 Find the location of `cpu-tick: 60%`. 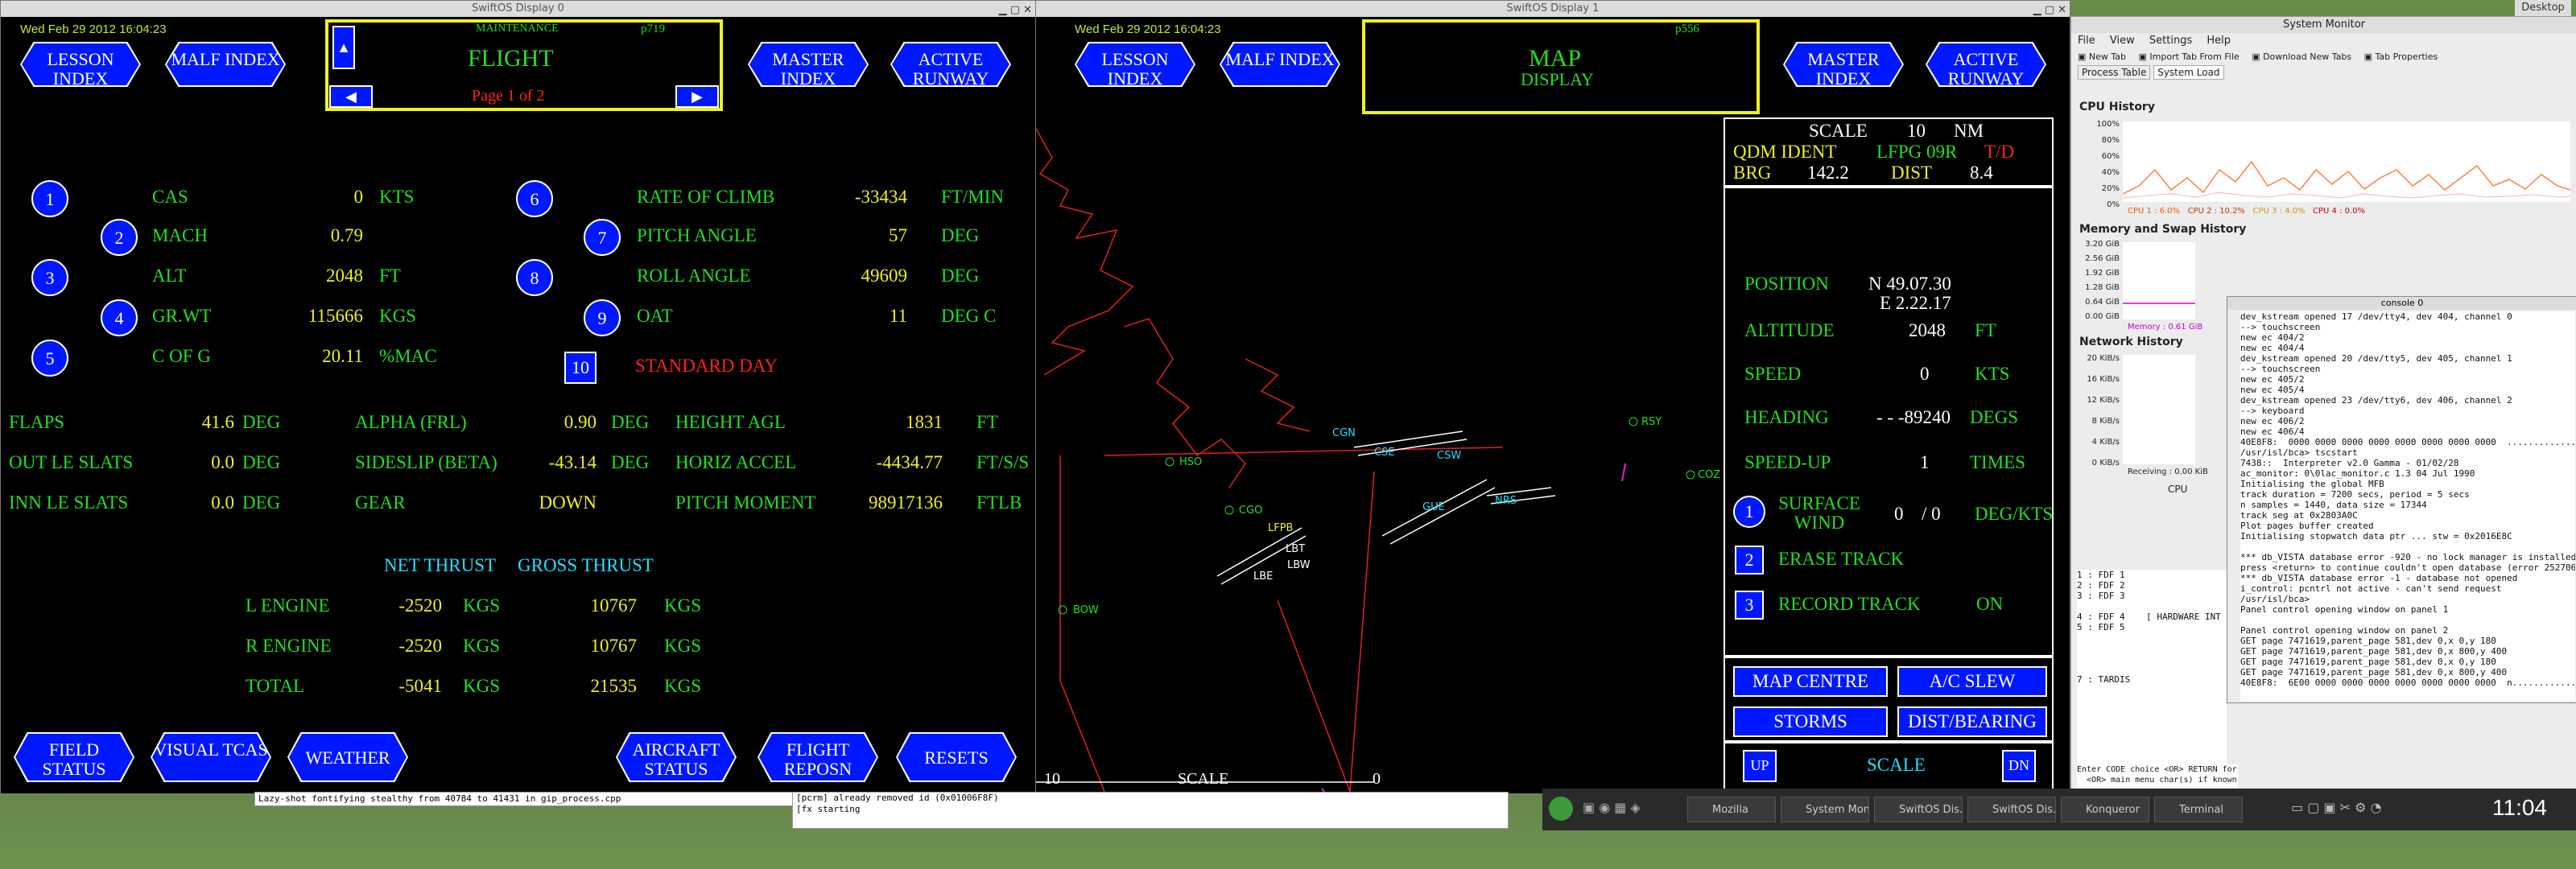

cpu-tick: 60% is located at coordinates (2110, 156).